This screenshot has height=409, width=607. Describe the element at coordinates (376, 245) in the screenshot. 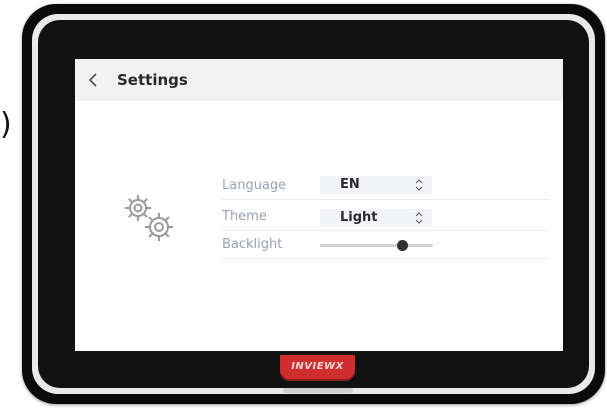

I see `backlight-slider` at that location.